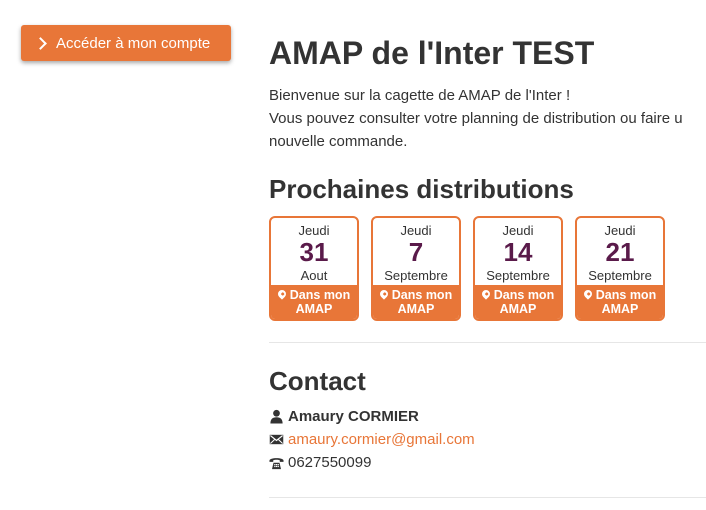 The image size is (706, 510). I want to click on account-button-label: Accéder à mon compte, so click(133, 43).